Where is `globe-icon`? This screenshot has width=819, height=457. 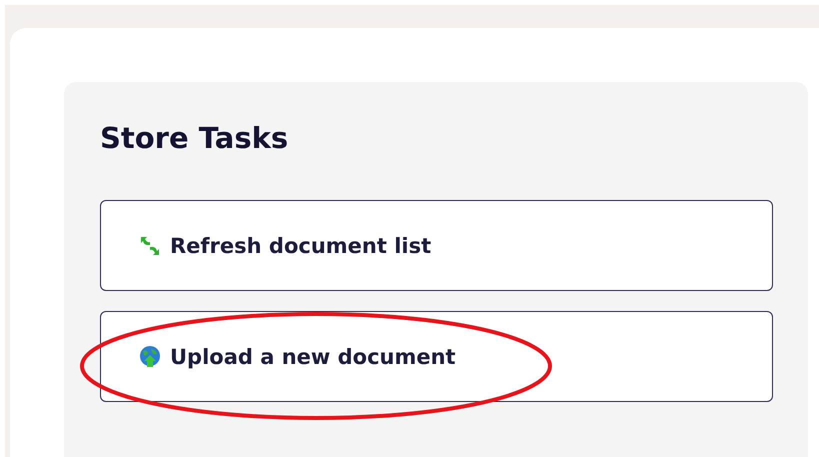
globe-icon is located at coordinates (150, 356).